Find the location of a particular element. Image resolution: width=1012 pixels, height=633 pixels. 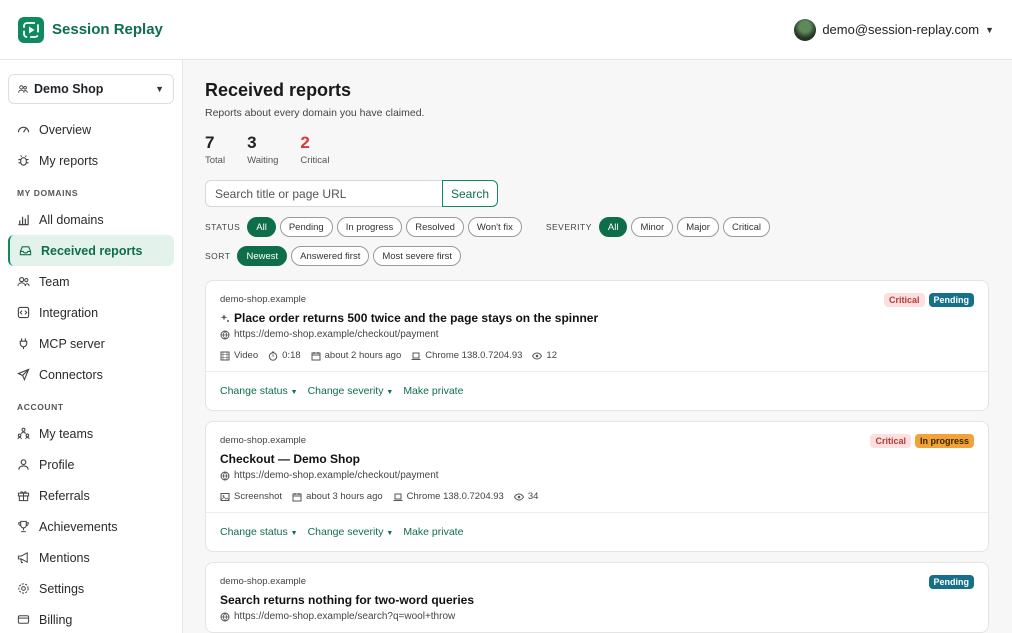

user-icon is located at coordinates (23, 464).